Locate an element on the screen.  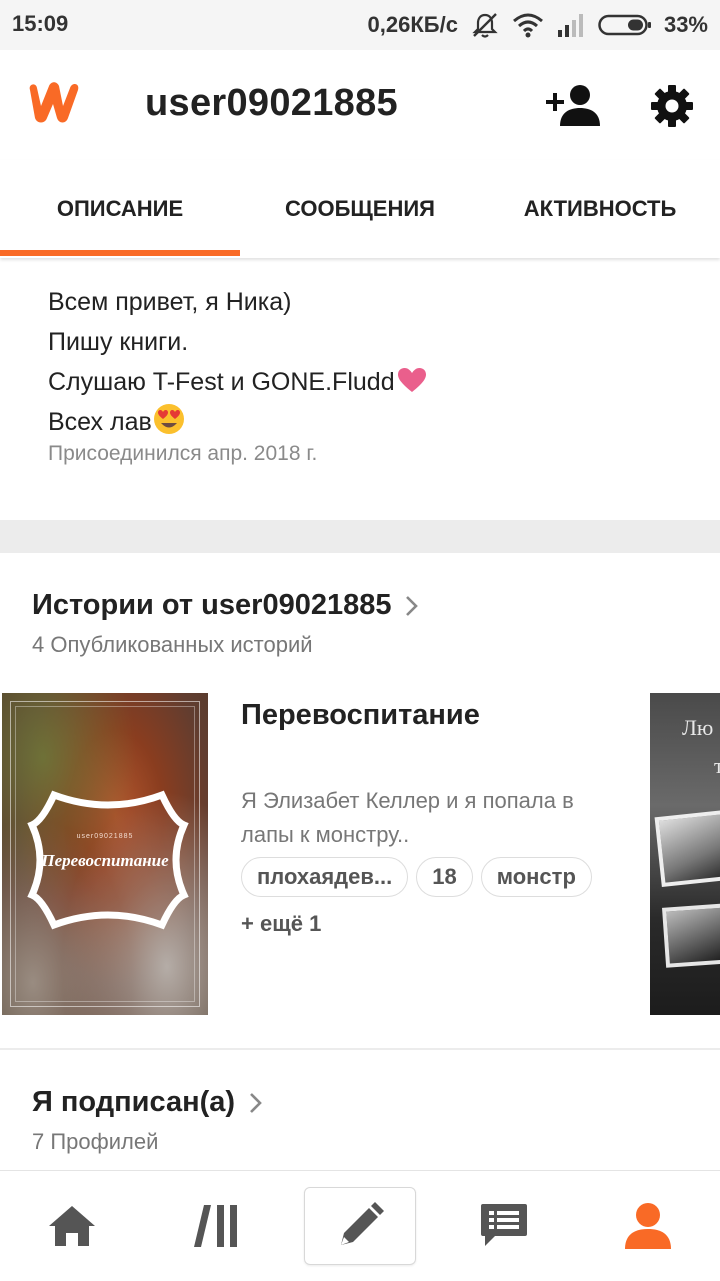
tag: монстр is located at coordinates (536, 877).